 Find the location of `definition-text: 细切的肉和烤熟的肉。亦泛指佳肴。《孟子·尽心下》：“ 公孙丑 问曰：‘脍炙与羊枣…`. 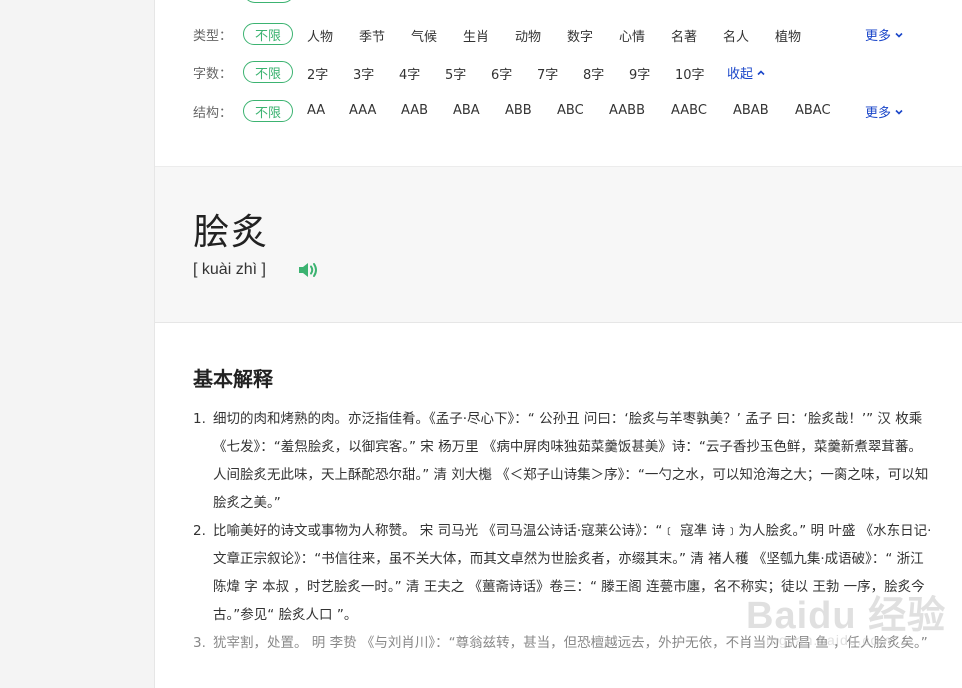

definition-text: 细切的肉和烤熟的肉。亦泛指佳肴。《孟子·尽心下》：“ 公孙丑 问曰：‘脍炙与羊枣… is located at coordinates (571, 461).